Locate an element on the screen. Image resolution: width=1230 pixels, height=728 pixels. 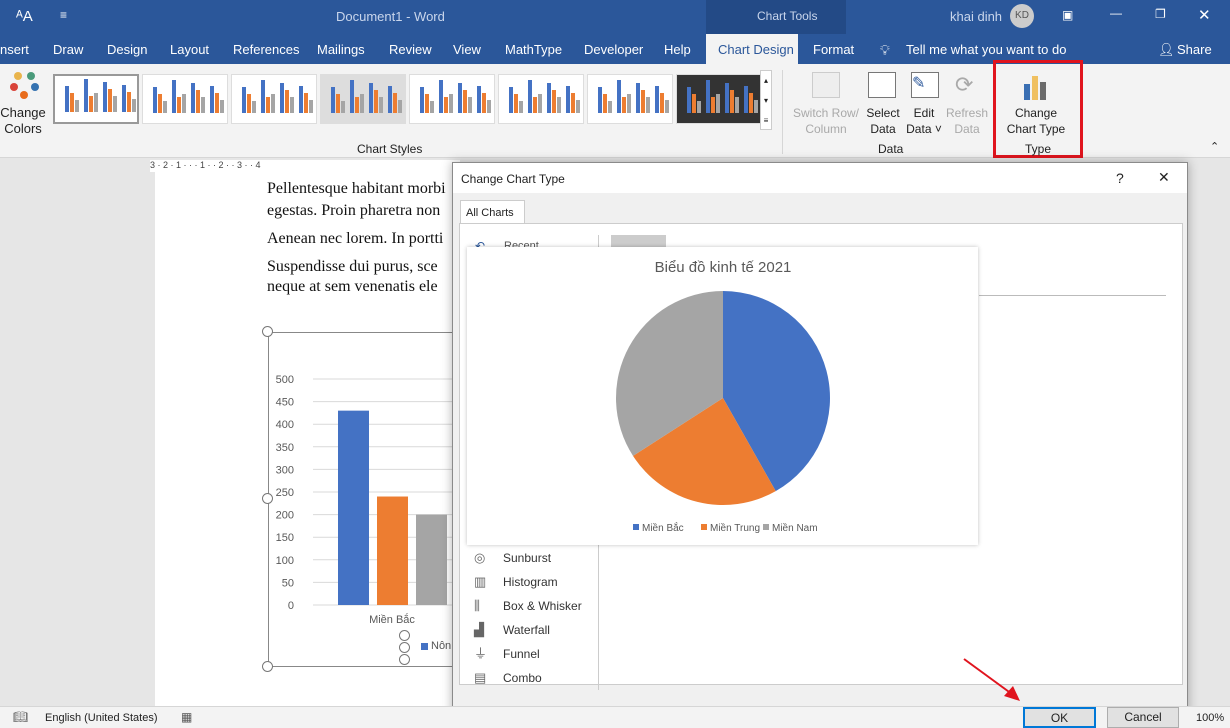
share-button: Share is located at coordinates (1194, 49).